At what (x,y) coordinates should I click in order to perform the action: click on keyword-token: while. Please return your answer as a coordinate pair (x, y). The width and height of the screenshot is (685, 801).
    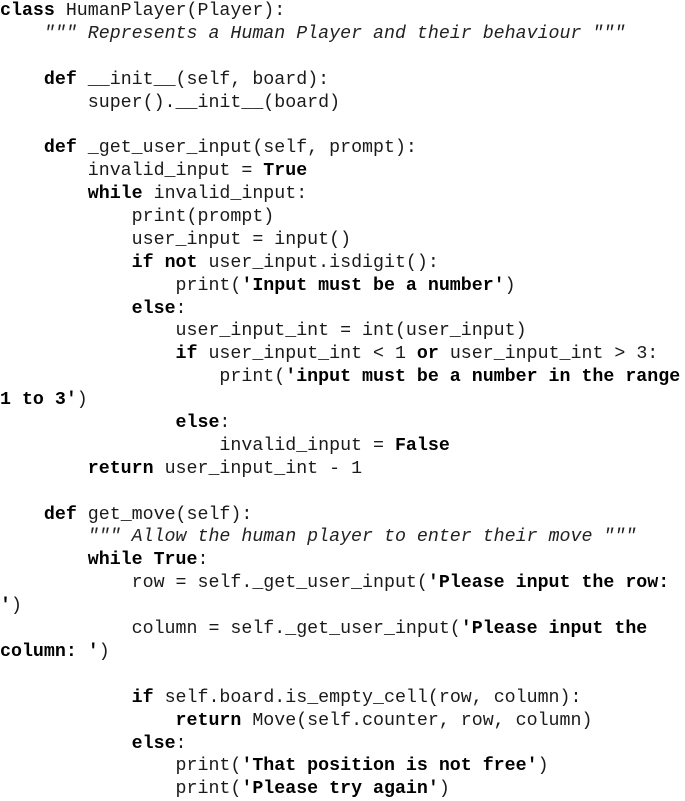
    Looking at the image, I should click on (115, 194).